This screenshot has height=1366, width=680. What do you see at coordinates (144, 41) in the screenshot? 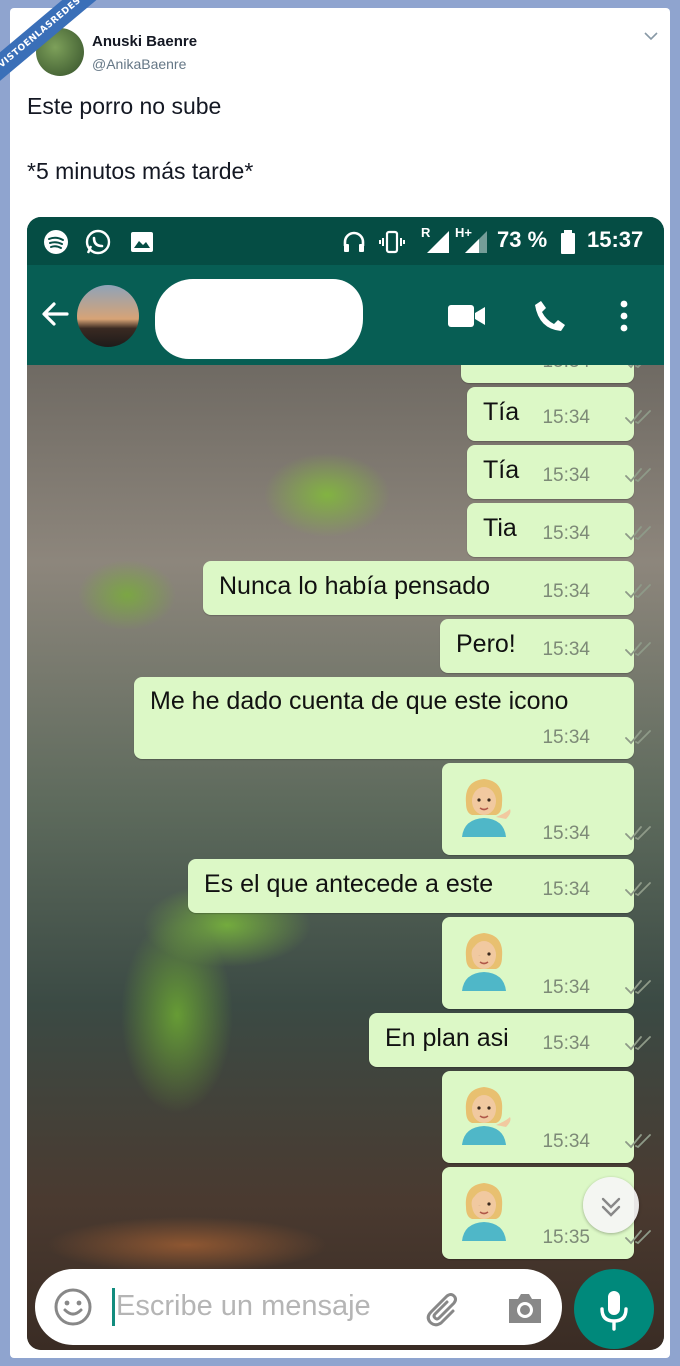
I see `tweet-author-name: Anuski Baenre` at bounding box center [144, 41].